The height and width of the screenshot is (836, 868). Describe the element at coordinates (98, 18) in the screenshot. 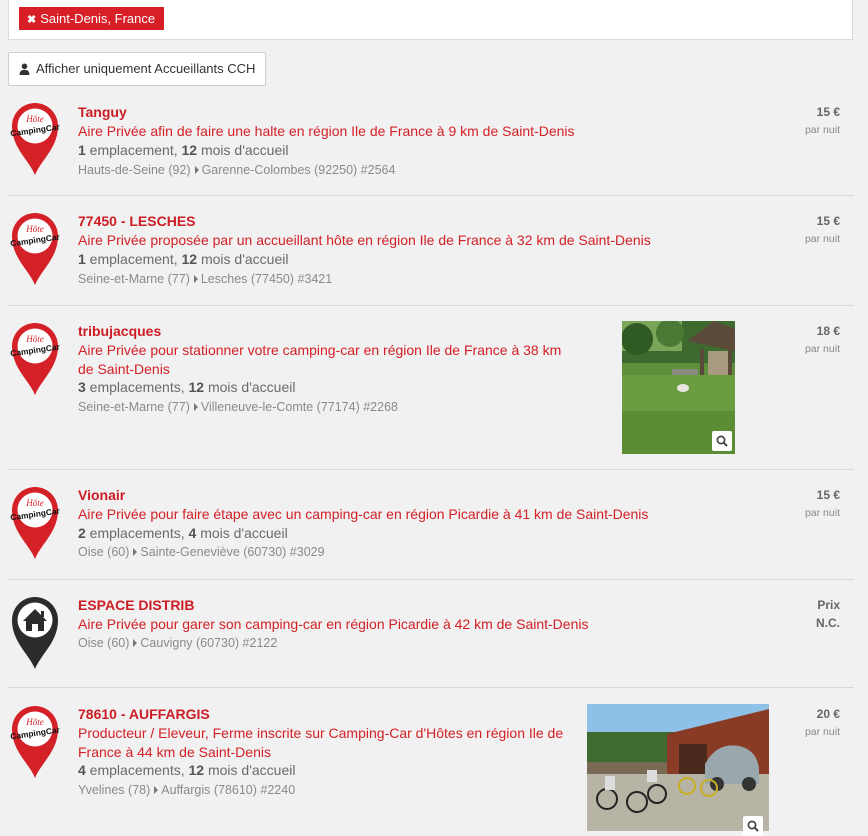

I see `filter-chip-label: Saint-Denis, France` at that location.